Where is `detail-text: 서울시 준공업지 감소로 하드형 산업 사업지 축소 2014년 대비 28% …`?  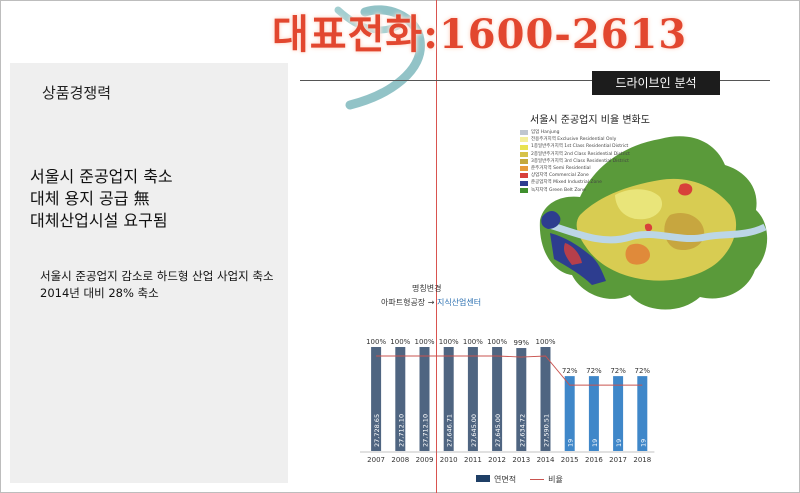 detail-text: 서울시 준공업지 감소로 하드형 산업 사업지 축소 2014년 대비 28% … is located at coordinates (157, 285).